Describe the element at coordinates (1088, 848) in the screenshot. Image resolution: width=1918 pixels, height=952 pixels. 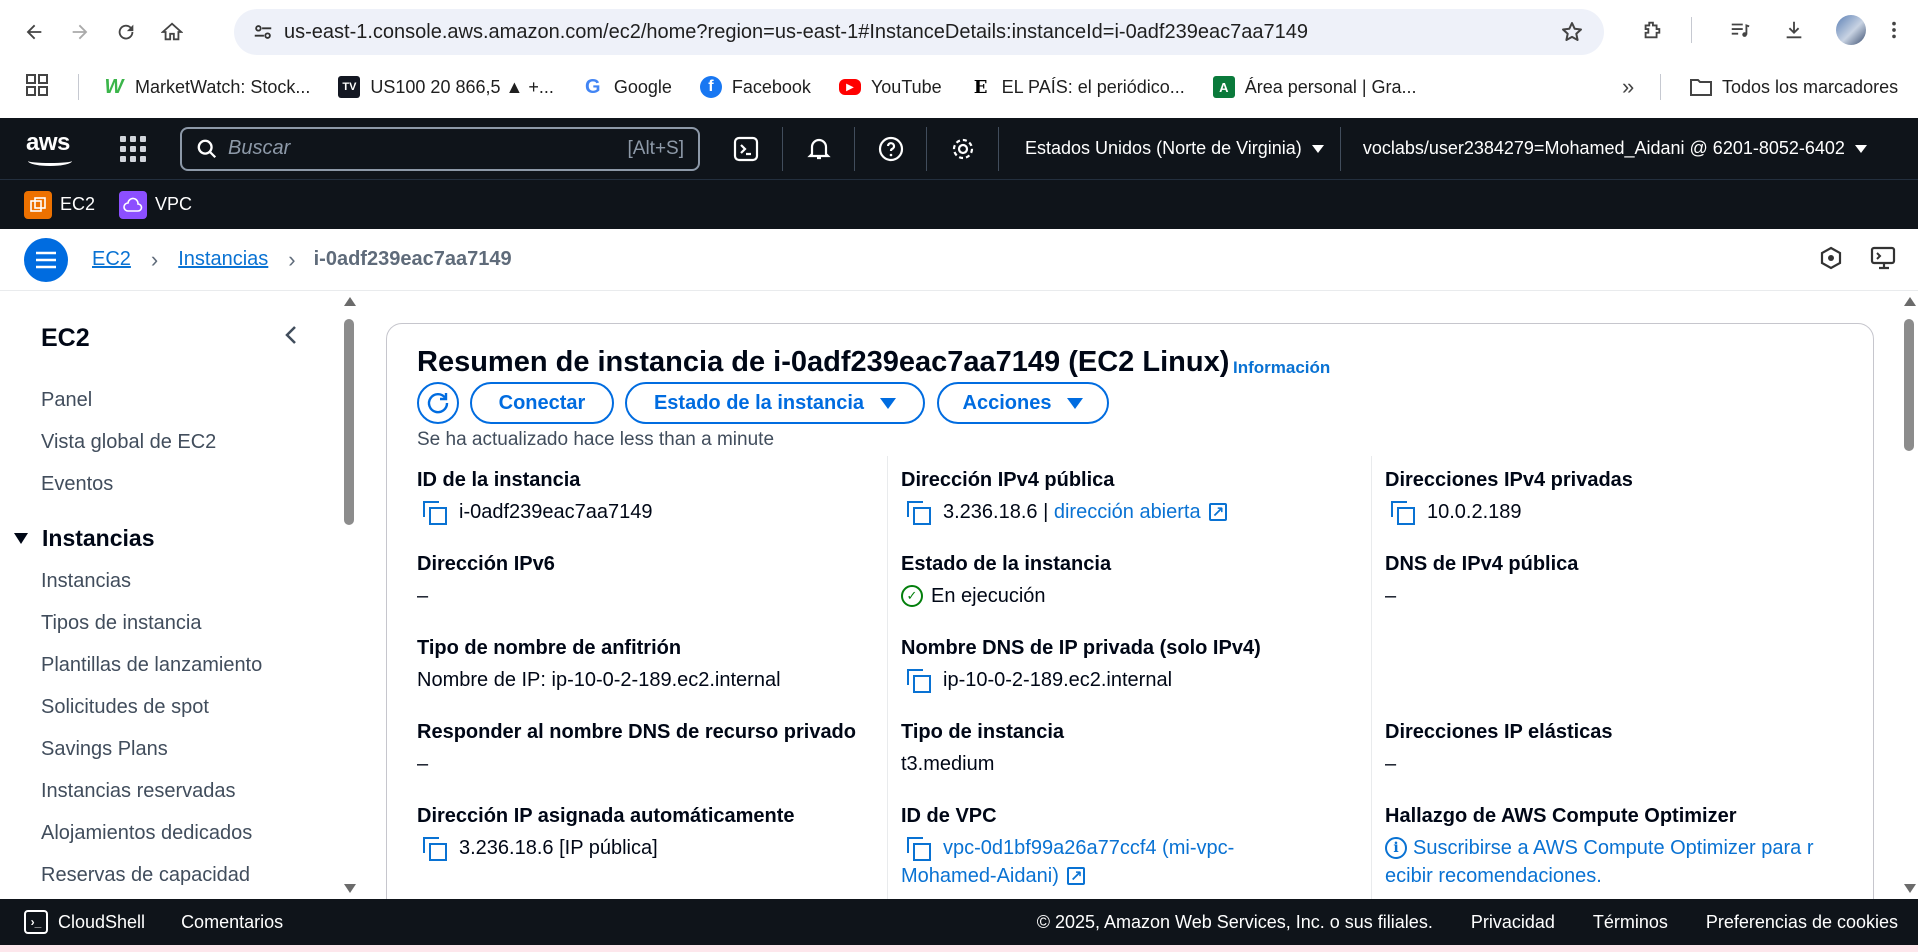
I see `vpc-link: vpc-0d1bf99a26a77ccf4 (mi-vpc-` at that location.